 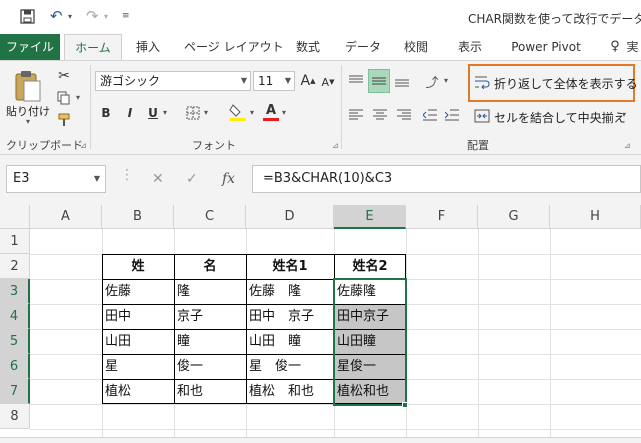 I want to click on tab-page-layout: ページ レイアウト, so click(x=234, y=47).